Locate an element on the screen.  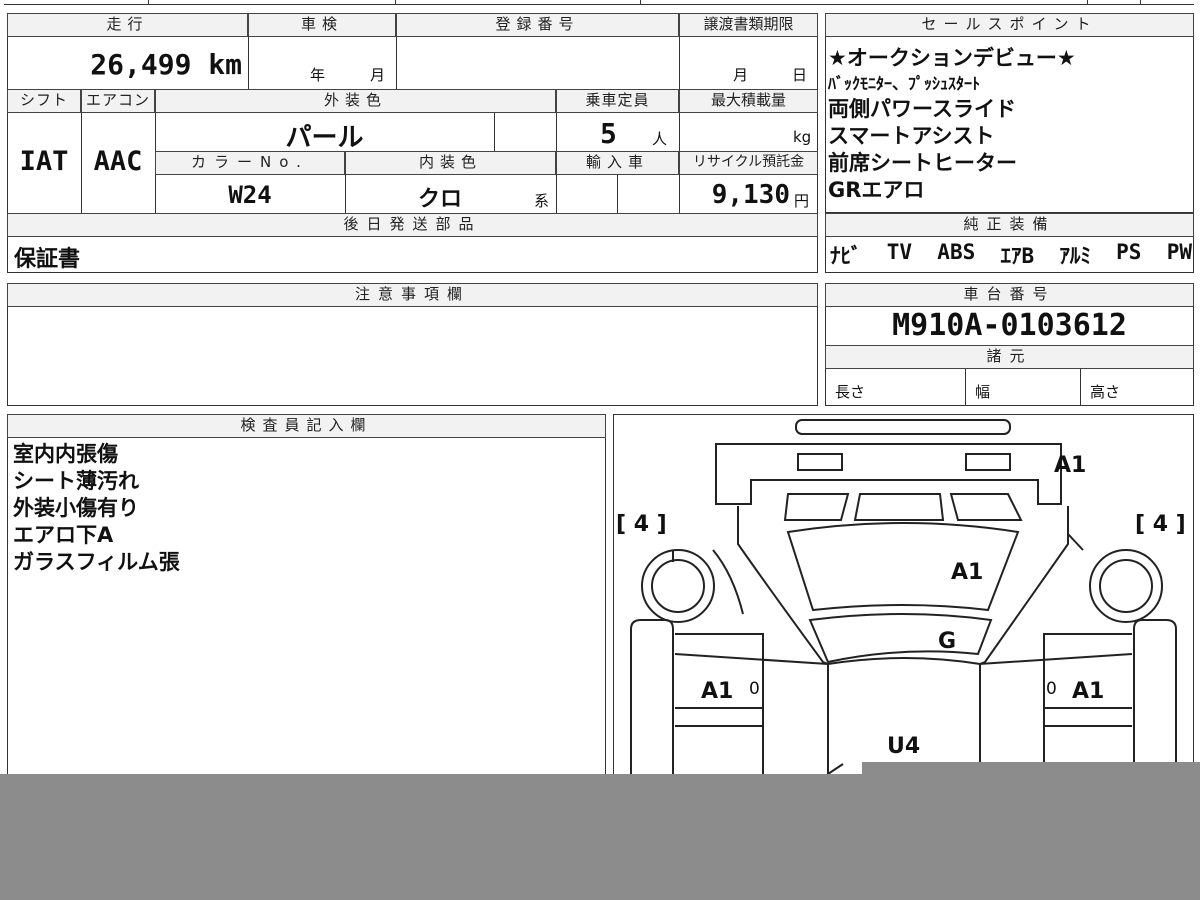
mark-small-left: 0 is located at coordinates (754, 689).